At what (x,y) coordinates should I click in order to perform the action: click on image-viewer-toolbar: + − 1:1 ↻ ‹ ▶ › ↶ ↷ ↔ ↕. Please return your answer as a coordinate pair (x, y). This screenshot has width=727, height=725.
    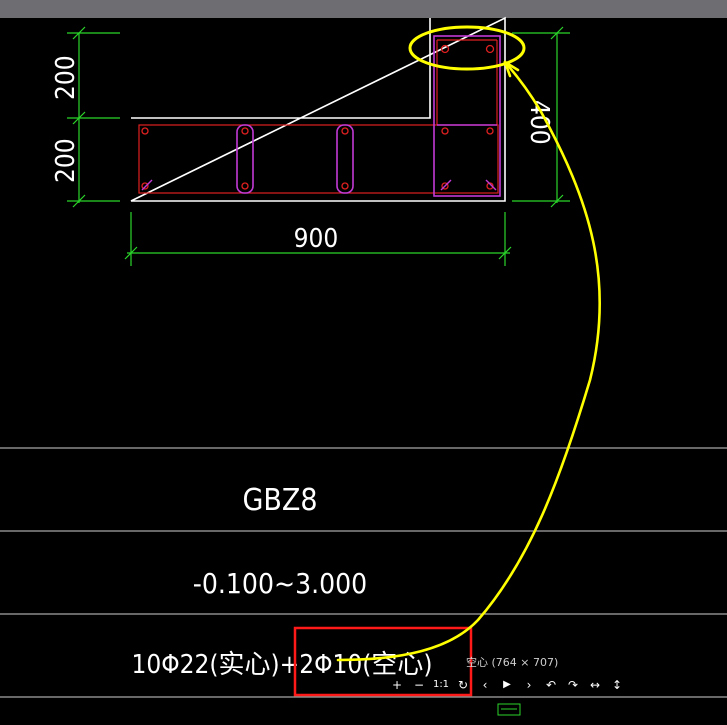
    Looking at the image, I should click on (507, 685).